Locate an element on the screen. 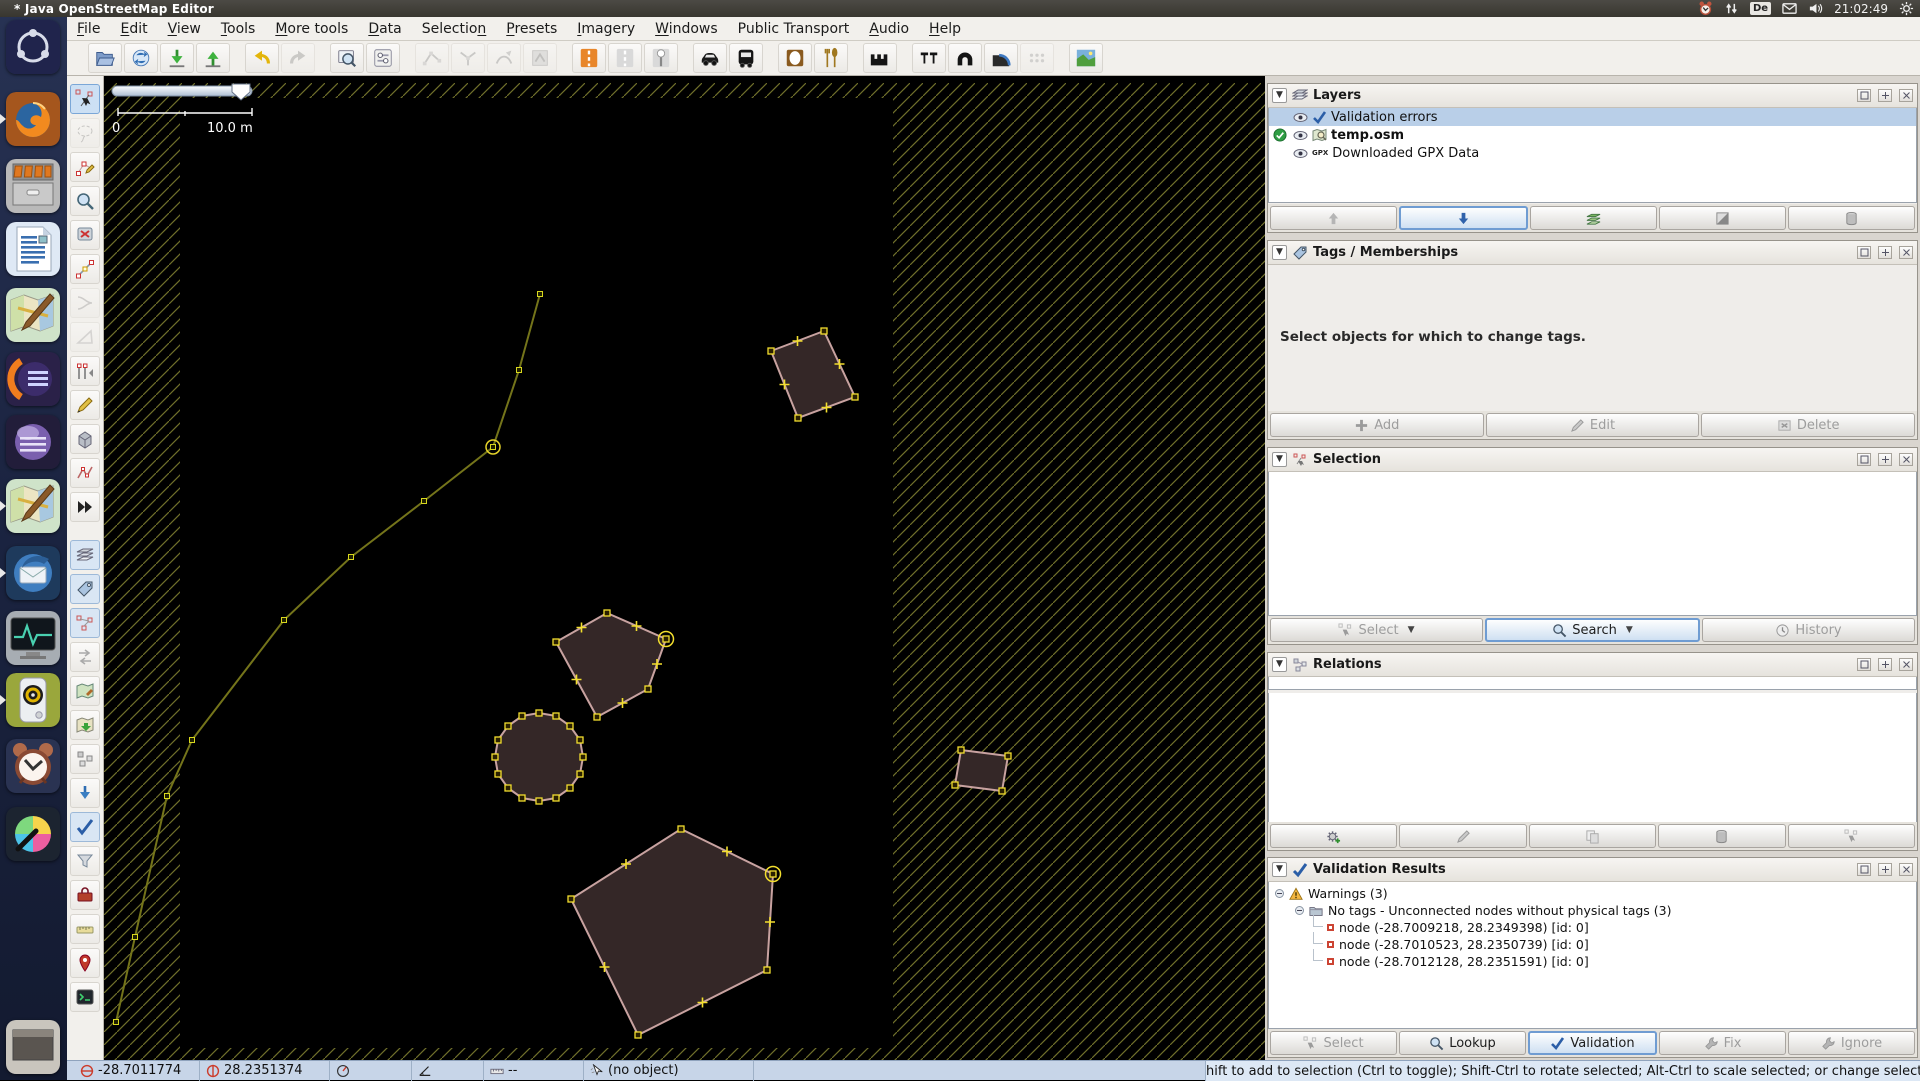  relation-panel-toggle-button is located at coordinates (85, 759).